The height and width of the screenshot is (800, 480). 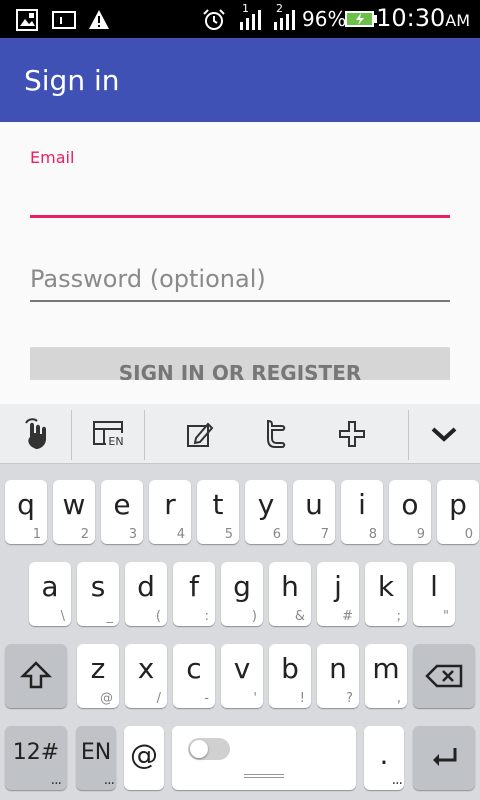 I want to click on key-secondary-label: 3, so click(x=132, y=534).